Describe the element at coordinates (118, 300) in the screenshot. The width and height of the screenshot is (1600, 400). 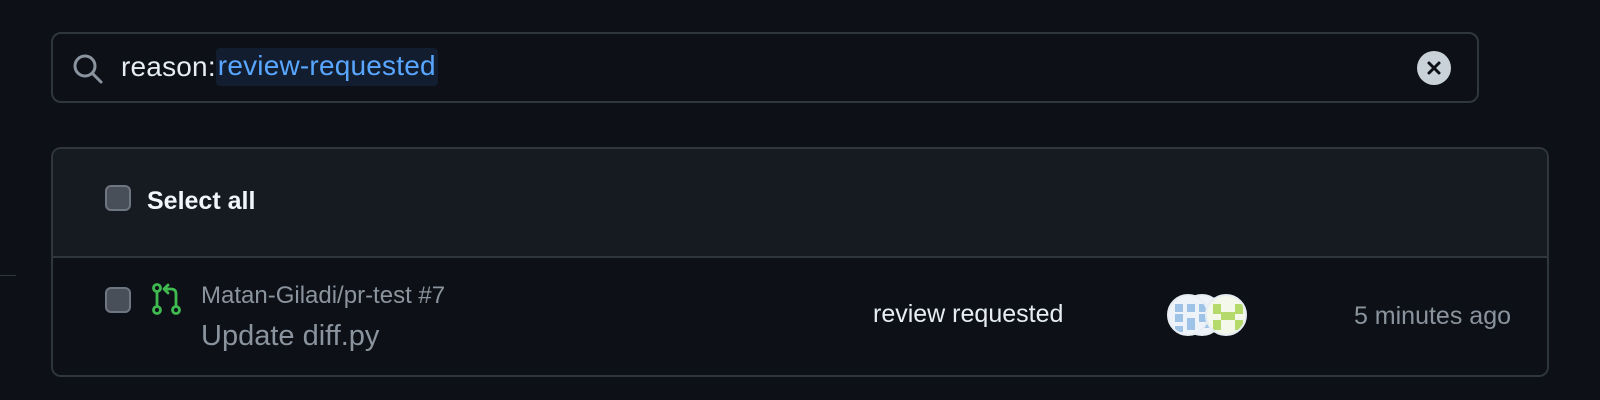
I see `row-checkbox` at that location.